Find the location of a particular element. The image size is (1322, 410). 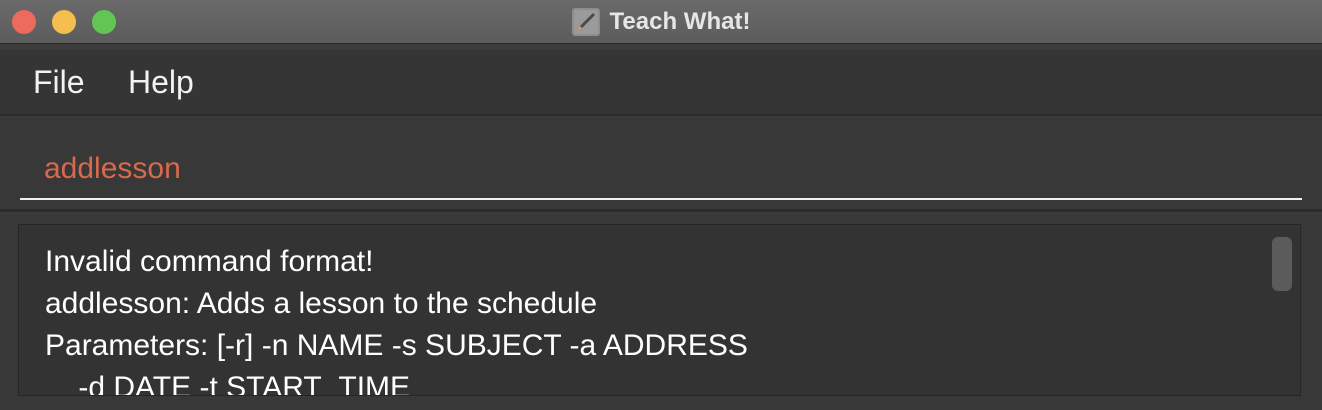

result-line: addlesson: Adds a lesson to the schedule is located at coordinates (321, 303).